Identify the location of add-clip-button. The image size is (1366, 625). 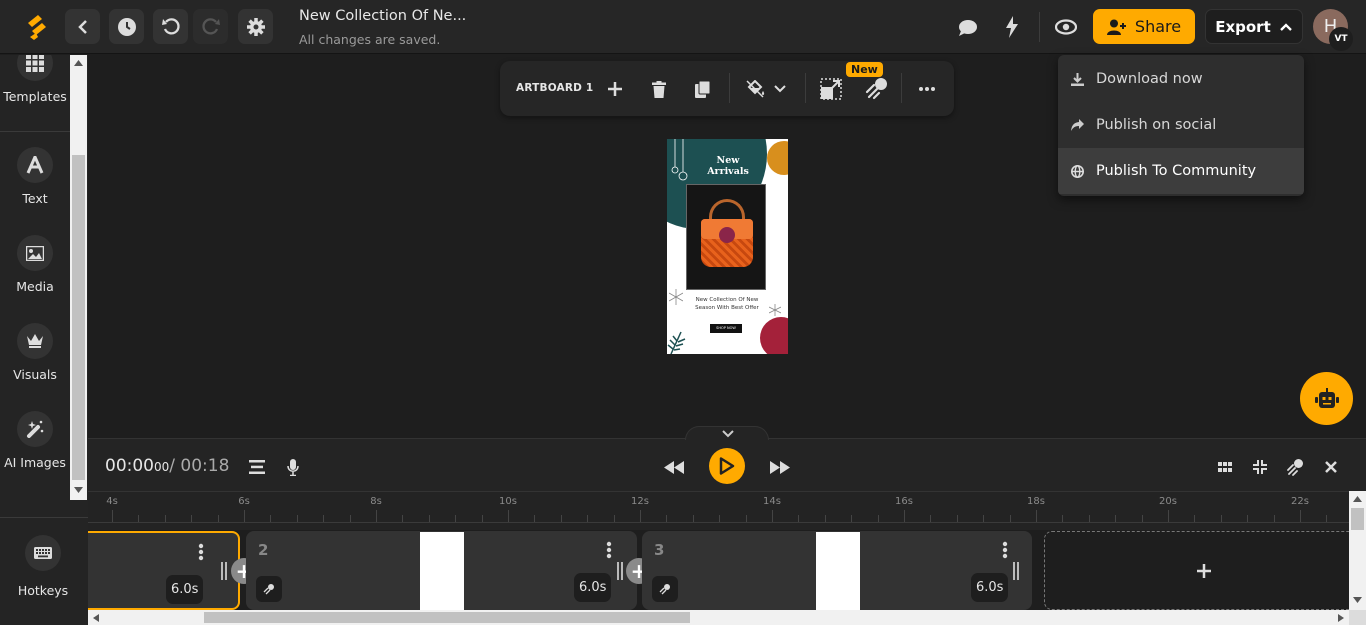
(1196, 570).